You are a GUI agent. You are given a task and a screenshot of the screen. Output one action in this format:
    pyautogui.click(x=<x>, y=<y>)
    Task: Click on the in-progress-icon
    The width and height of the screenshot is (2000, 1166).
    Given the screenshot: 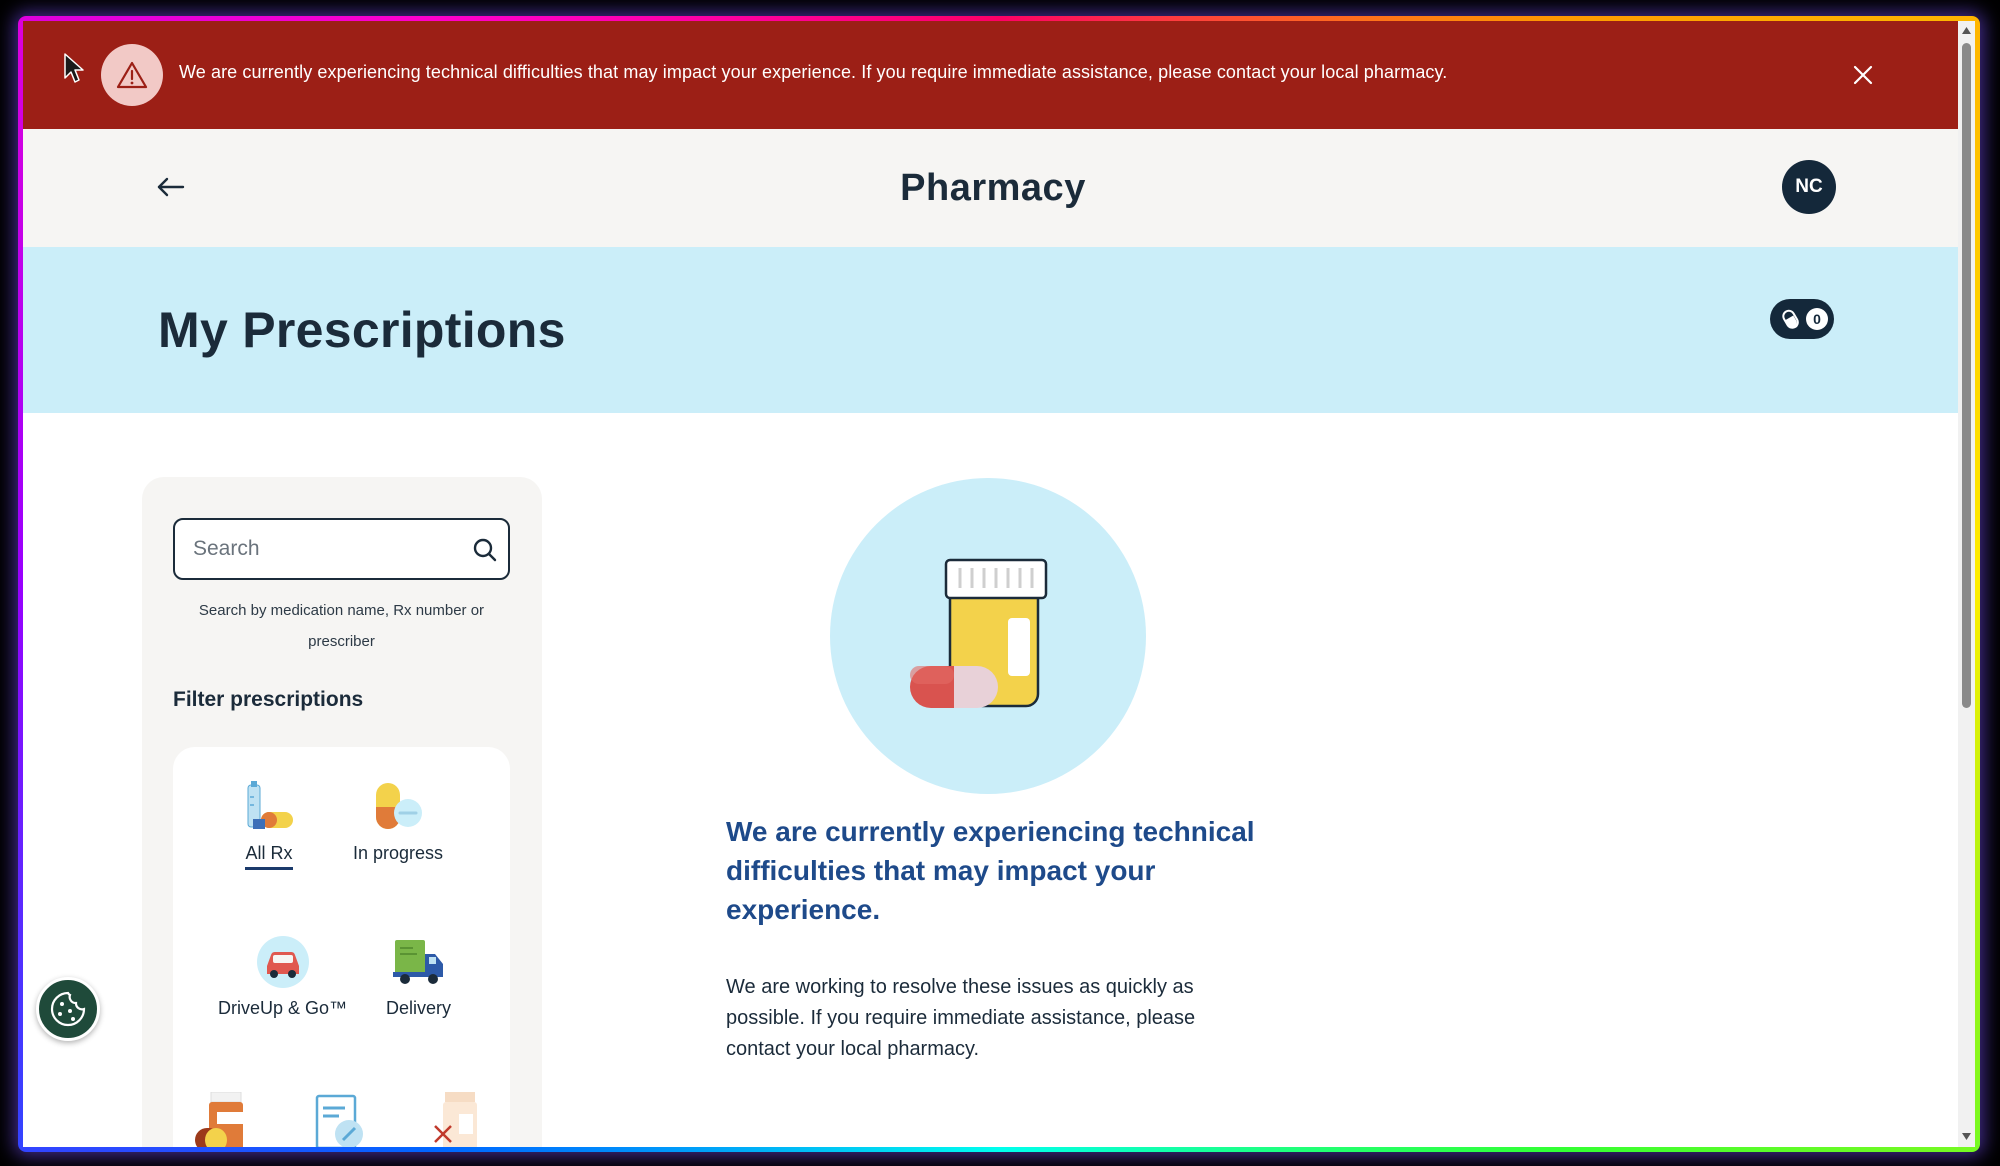 What is the action you would take?
    pyautogui.click(x=399, y=806)
    